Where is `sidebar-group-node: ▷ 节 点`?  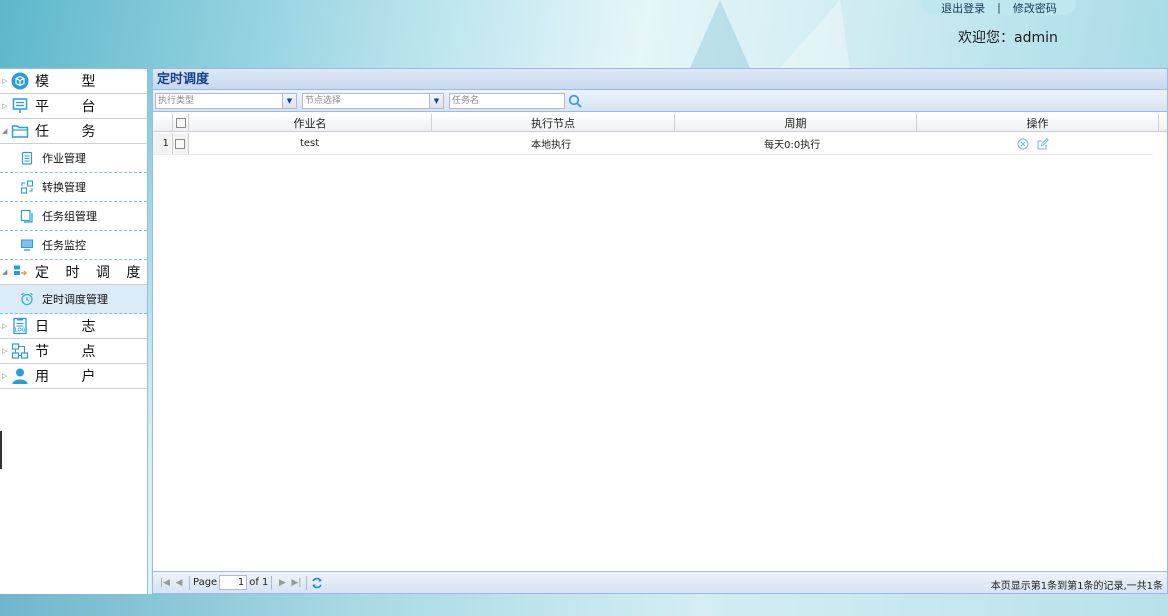 sidebar-group-node: ▷ 节 点 is located at coordinates (73, 351).